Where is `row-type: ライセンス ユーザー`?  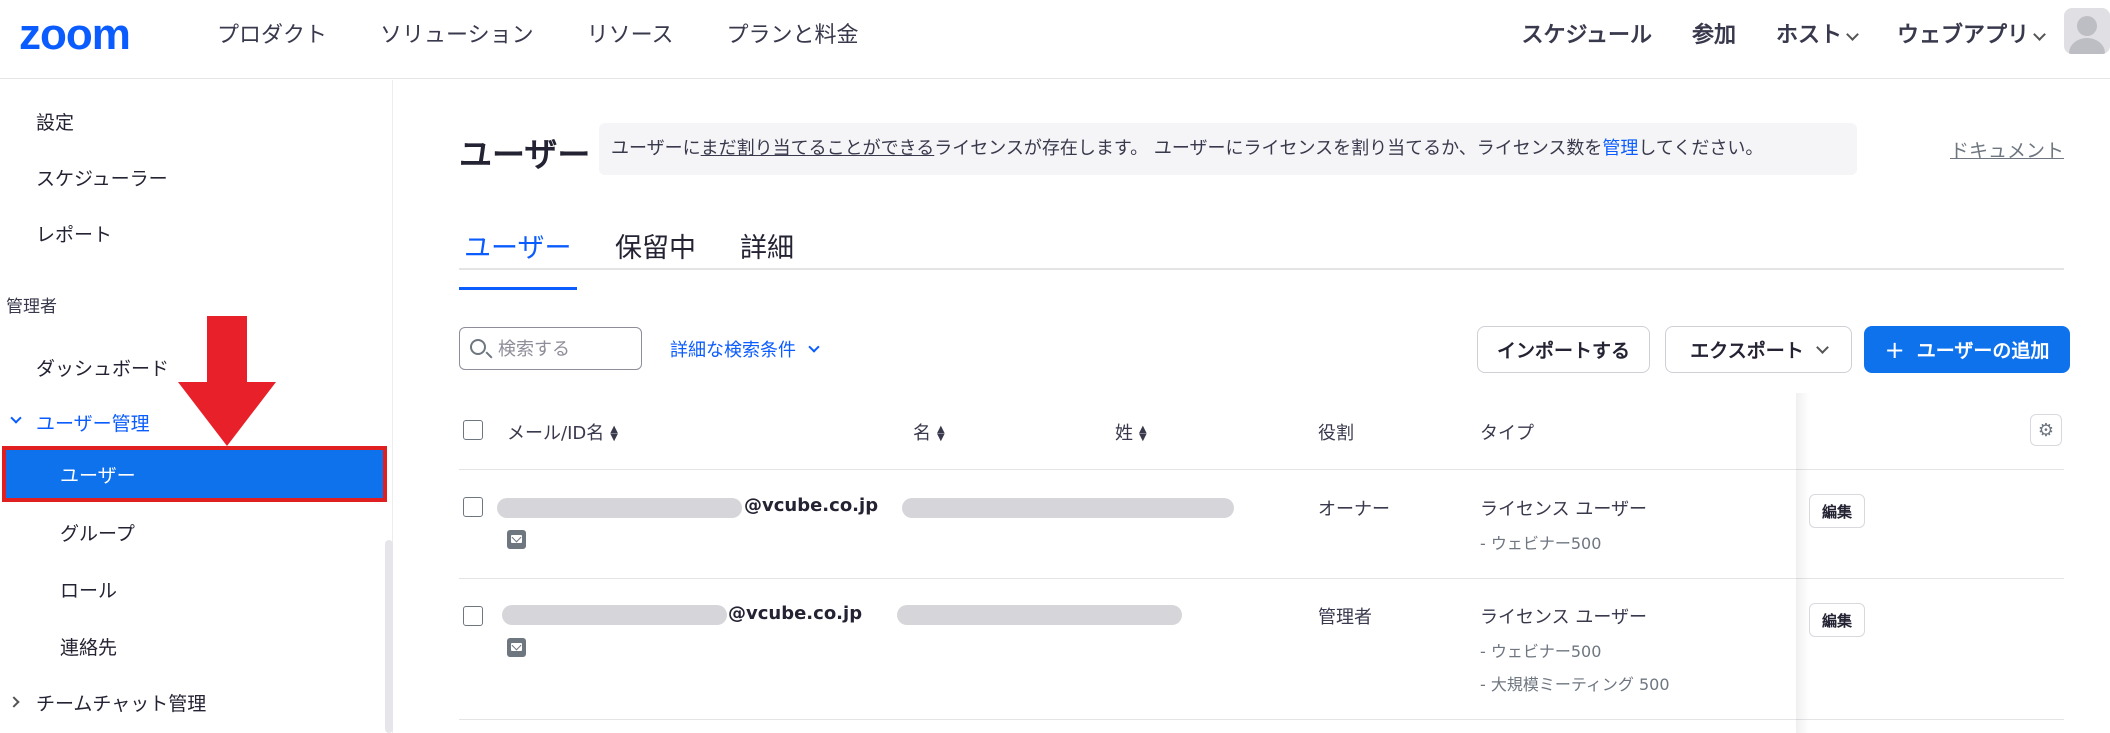
row-type: ライセンス ユーザー is located at coordinates (1564, 617).